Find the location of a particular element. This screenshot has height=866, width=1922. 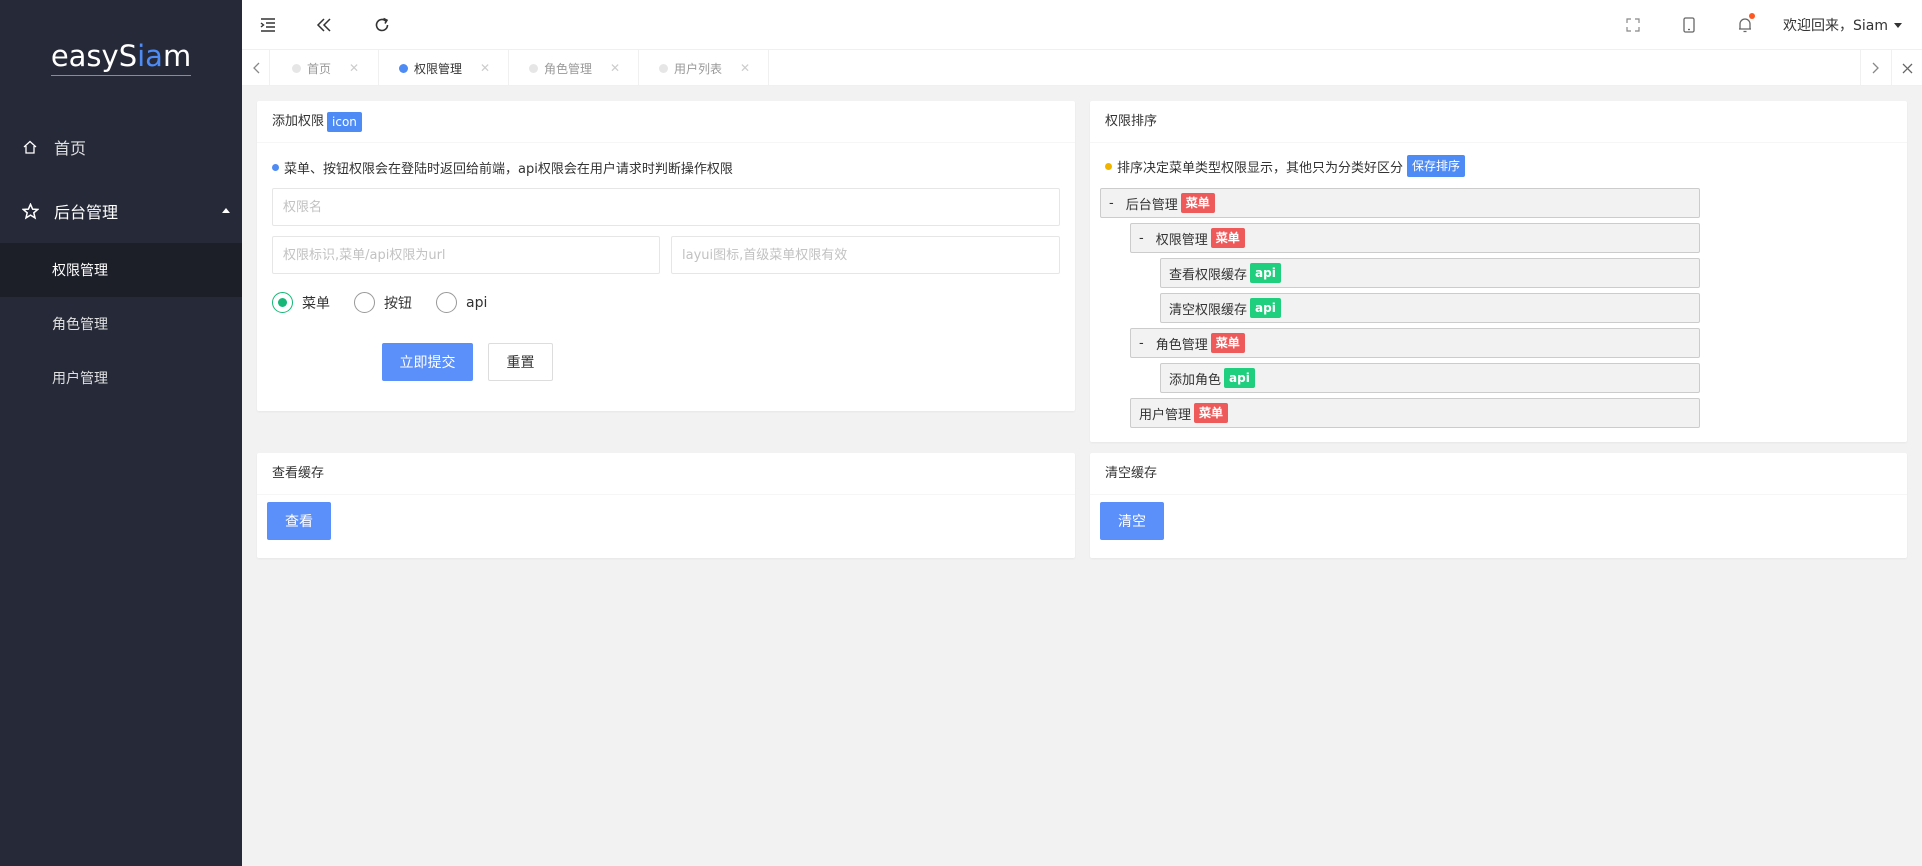

logo-text: easySiam is located at coordinates (121, 57).